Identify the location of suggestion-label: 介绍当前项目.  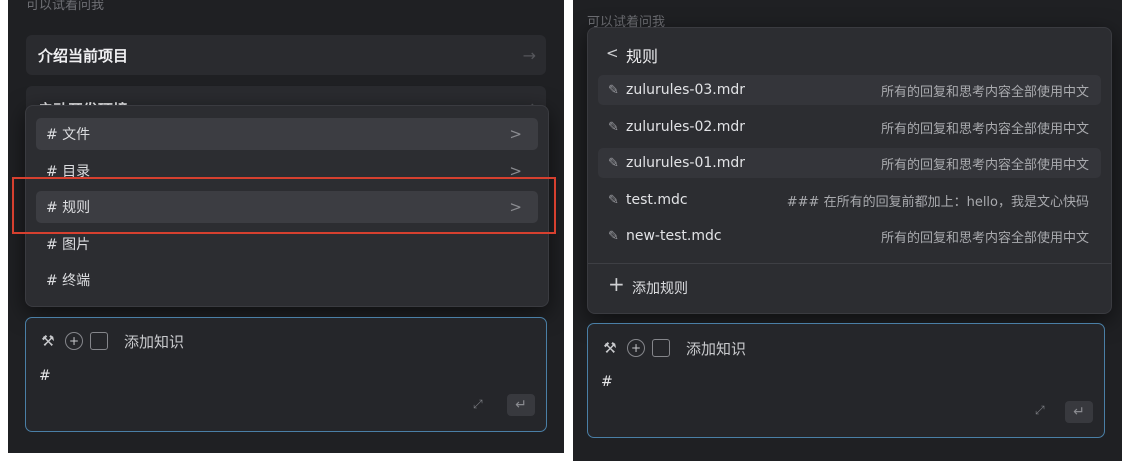
(83, 55).